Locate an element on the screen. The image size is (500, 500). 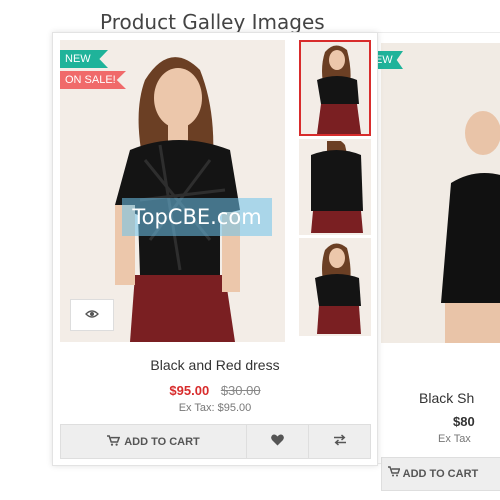
price-secondary: $80 is located at coordinates (464, 421).